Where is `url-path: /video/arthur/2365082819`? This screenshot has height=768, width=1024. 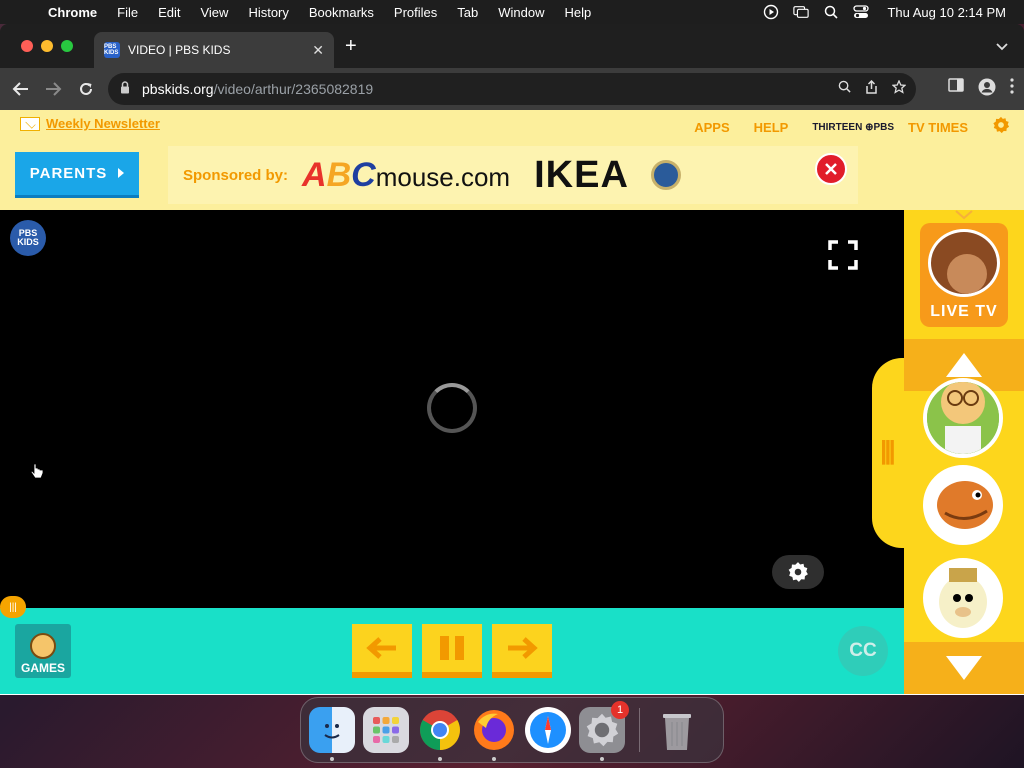 url-path: /video/arthur/2365082819 is located at coordinates (293, 89).